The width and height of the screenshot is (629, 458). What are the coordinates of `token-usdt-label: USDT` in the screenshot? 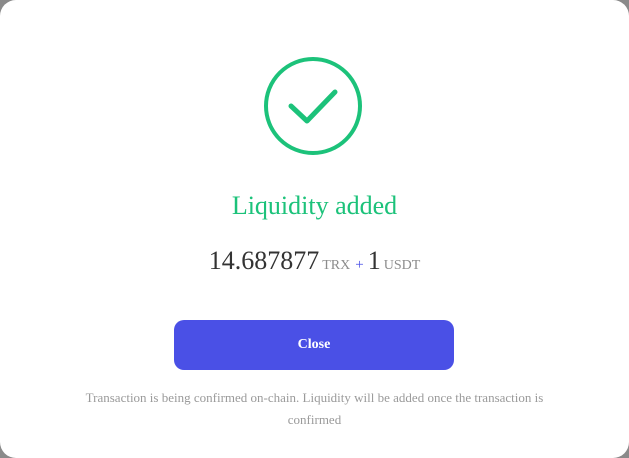 It's located at (402, 265).